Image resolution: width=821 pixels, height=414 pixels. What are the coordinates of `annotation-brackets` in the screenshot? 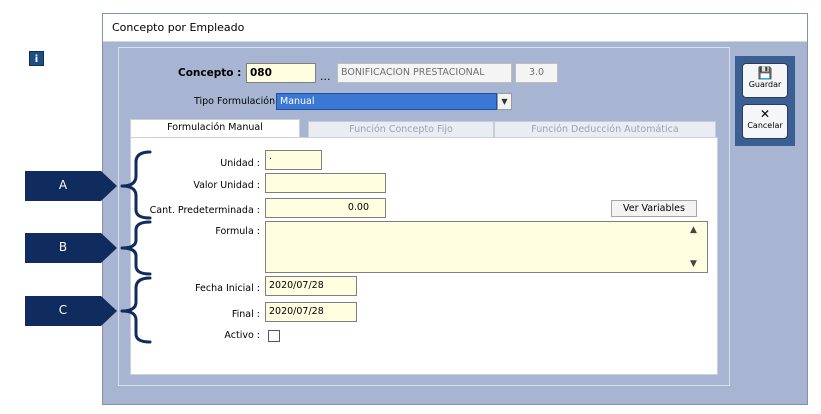 It's located at (136, 247).